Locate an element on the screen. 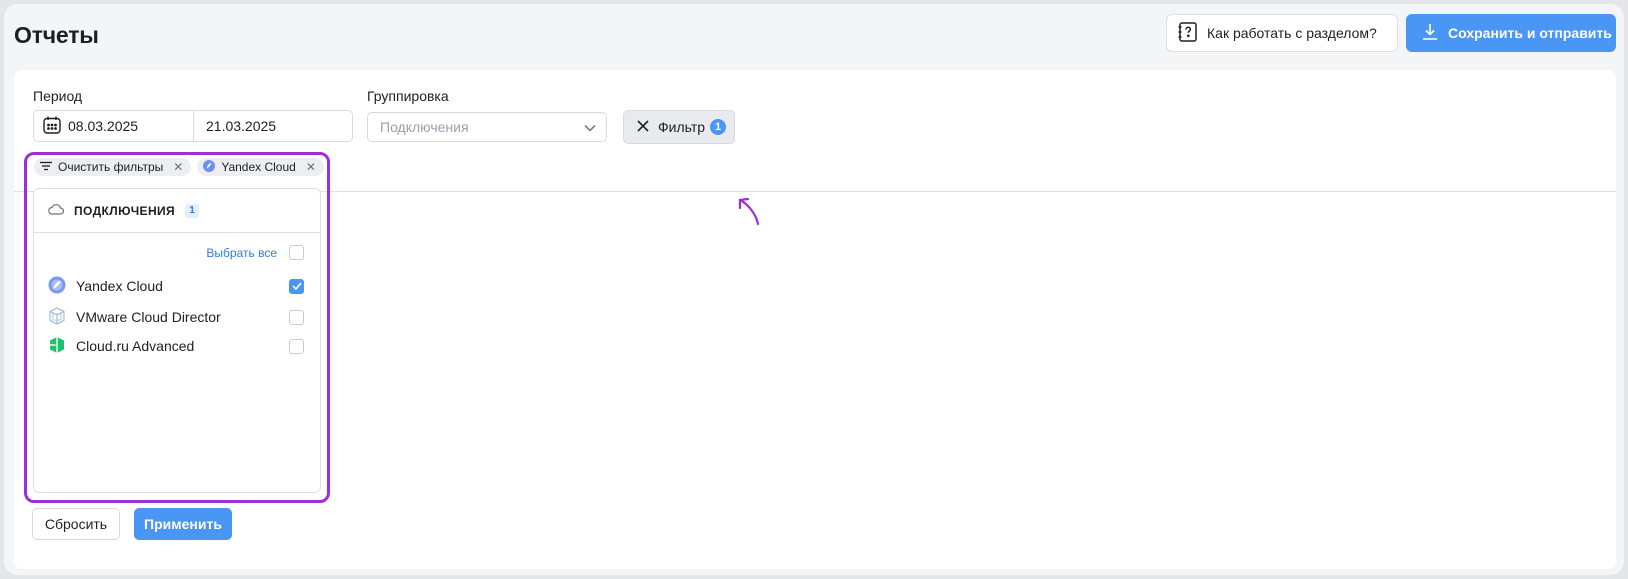 The image size is (1628, 579). clear-filters-close-icon: ✕ is located at coordinates (178, 167).